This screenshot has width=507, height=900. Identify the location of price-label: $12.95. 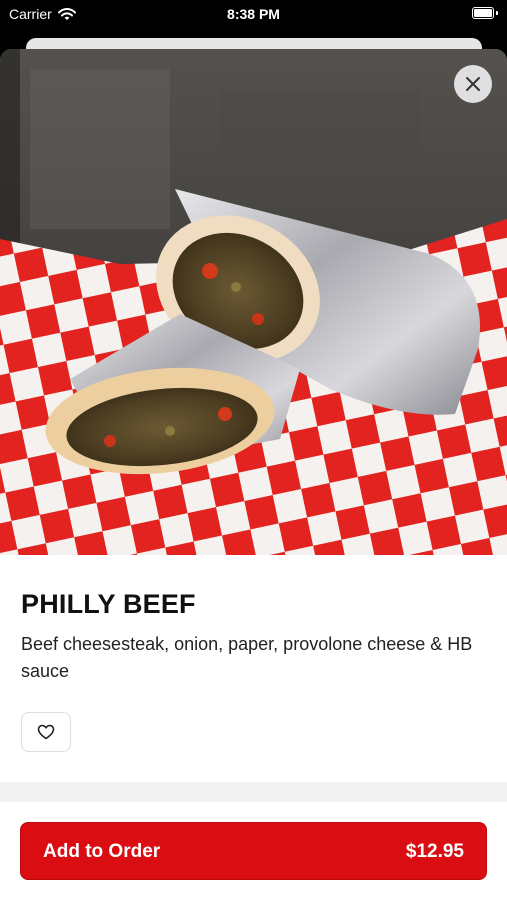
(434, 851).